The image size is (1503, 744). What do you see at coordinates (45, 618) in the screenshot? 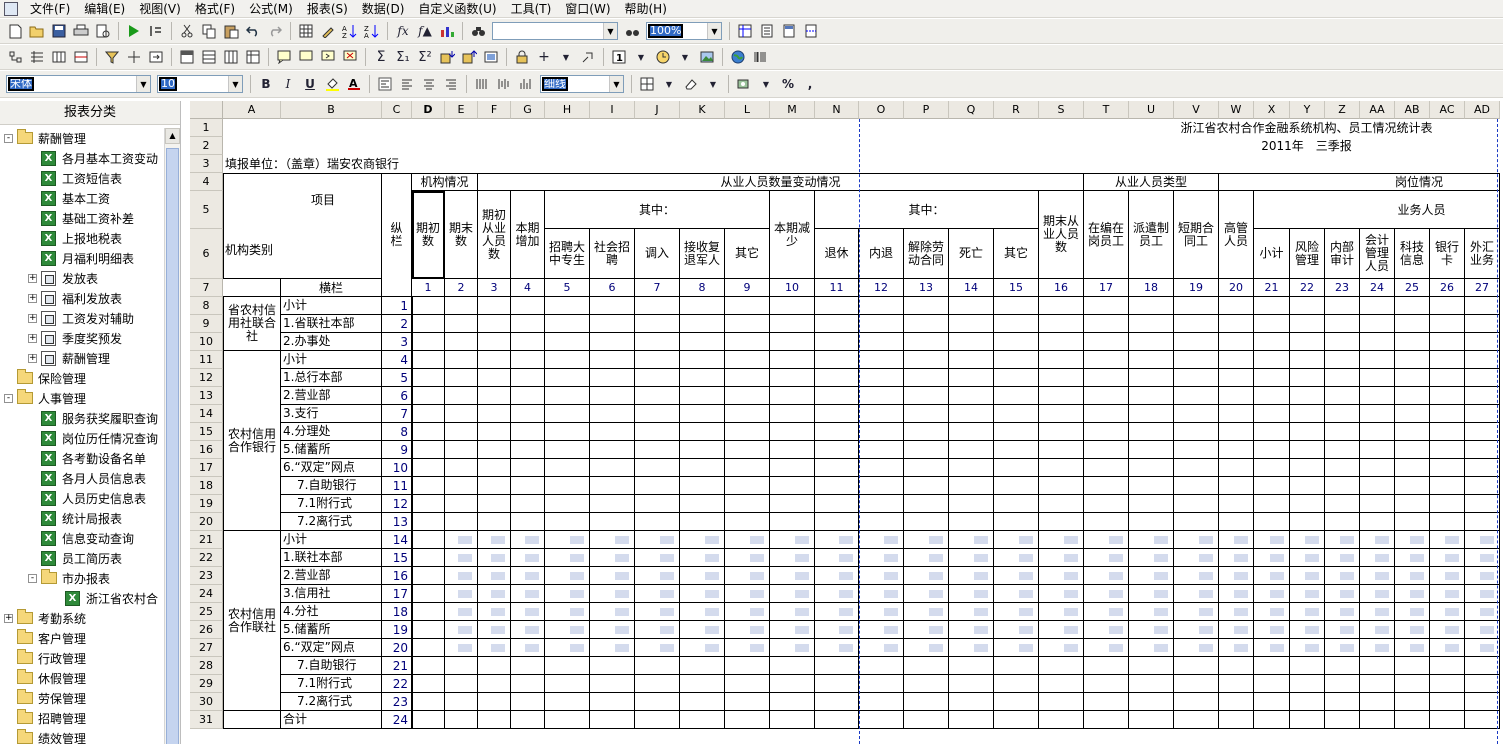
I see `tree-item: + 考勤系统` at bounding box center [45, 618].